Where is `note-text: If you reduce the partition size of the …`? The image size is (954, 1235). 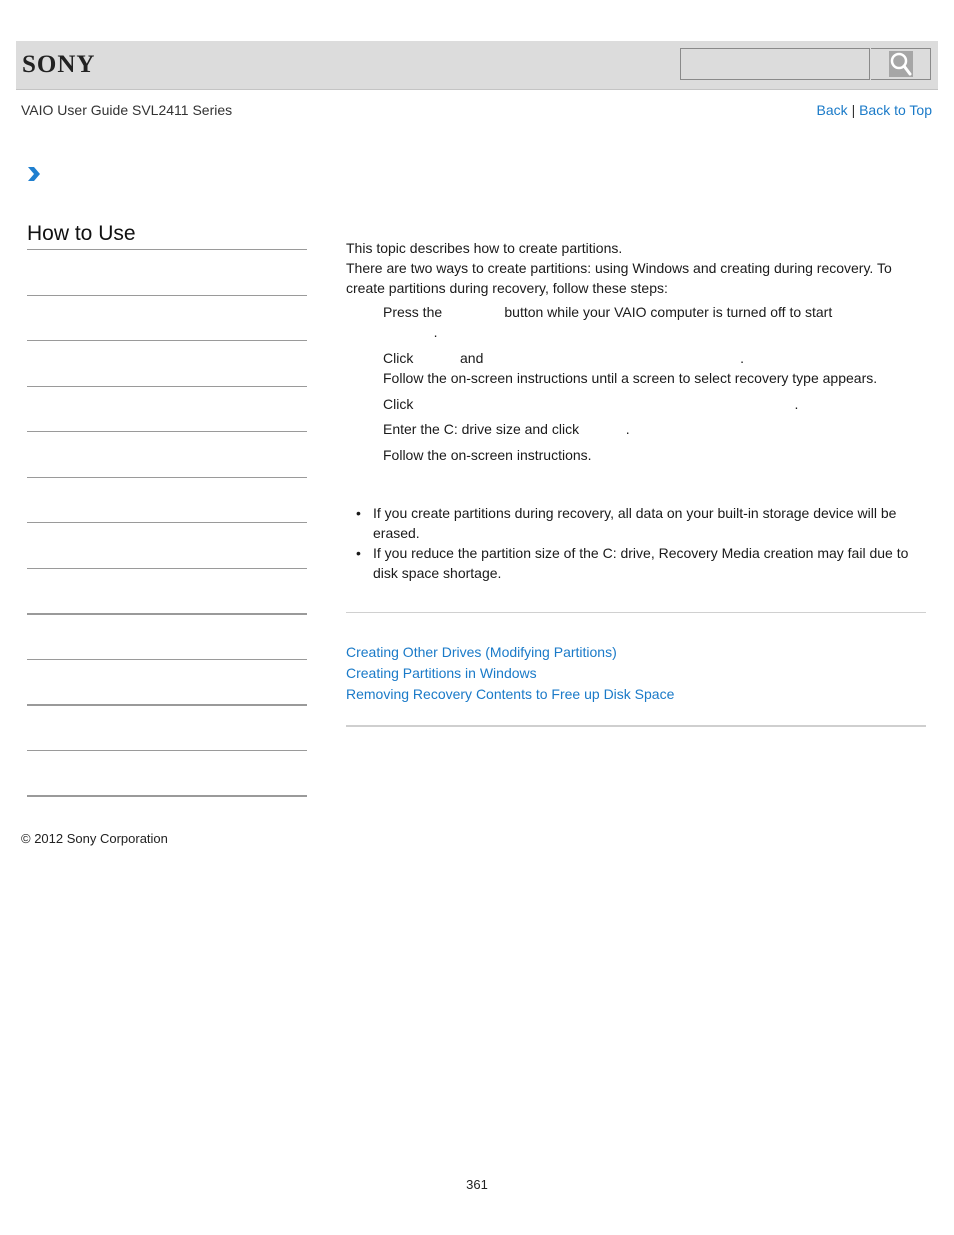
note-text: If you reduce the partition size of the … is located at coordinates (641, 563).